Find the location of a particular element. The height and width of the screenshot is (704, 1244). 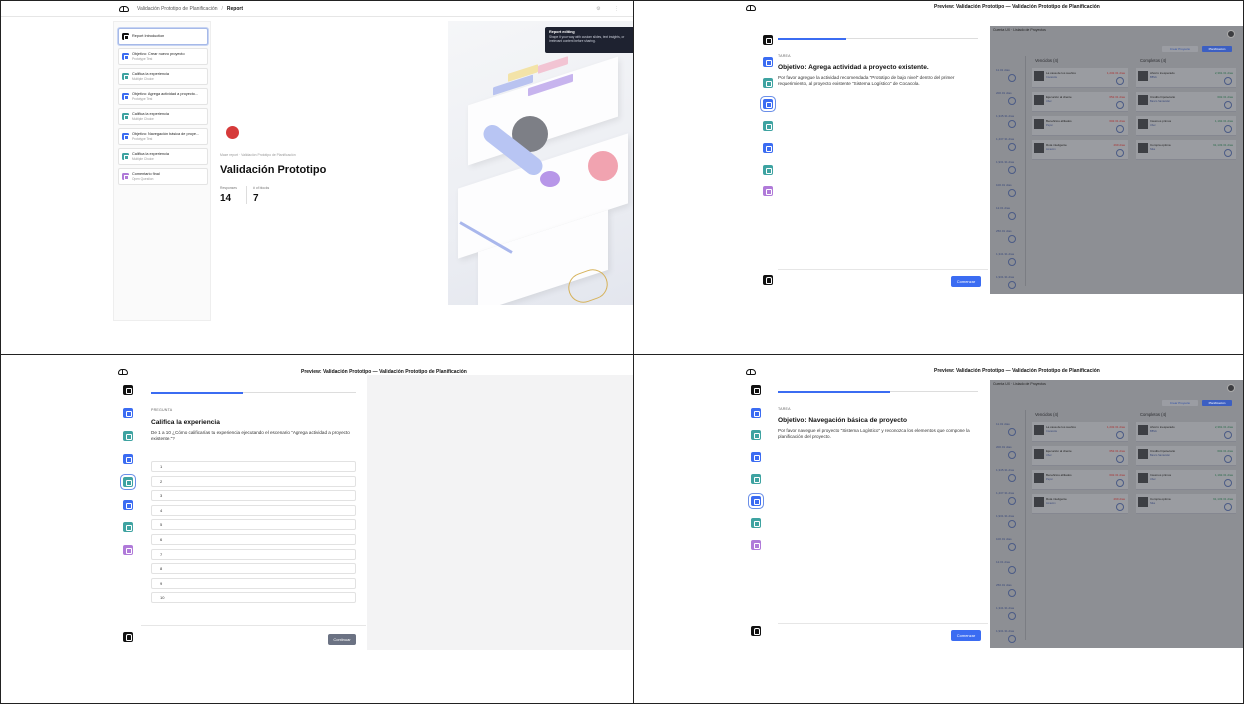

breadcrumb-project: Validación Prototipo de Planificación is located at coordinates (177, 9).